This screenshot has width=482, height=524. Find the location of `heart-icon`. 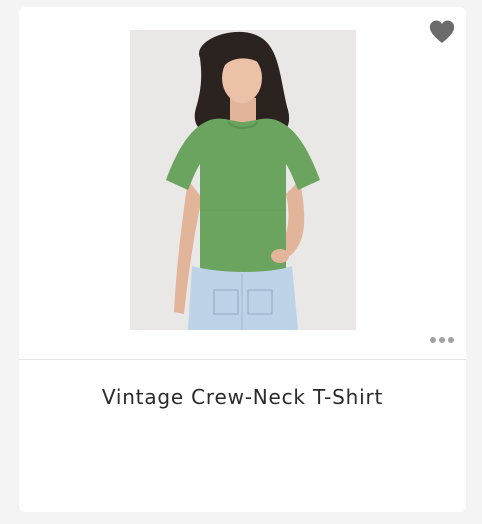

heart-icon is located at coordinates (442, 31).